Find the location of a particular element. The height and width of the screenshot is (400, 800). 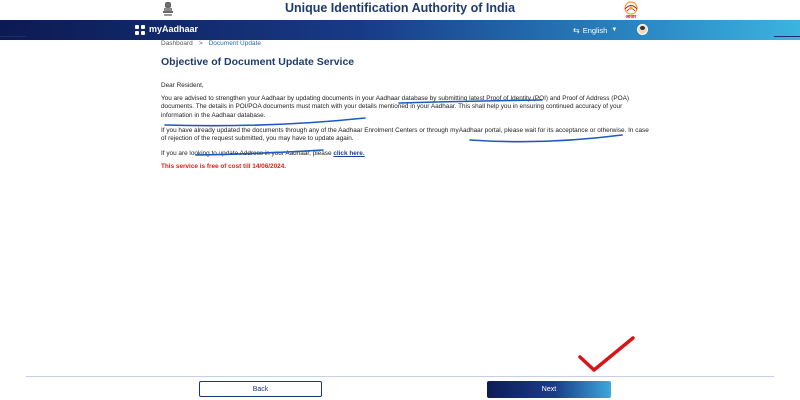

language-selector: ⇆ English ▼ is located at coordinates (595, 30).